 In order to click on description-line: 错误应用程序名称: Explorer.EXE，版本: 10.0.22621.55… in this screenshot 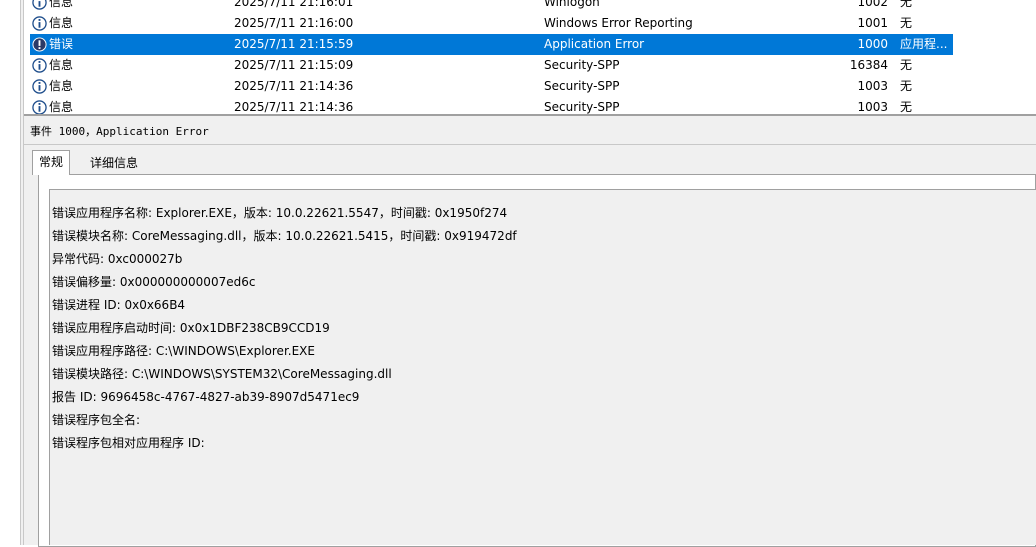, I will do `click(280, 213)`.